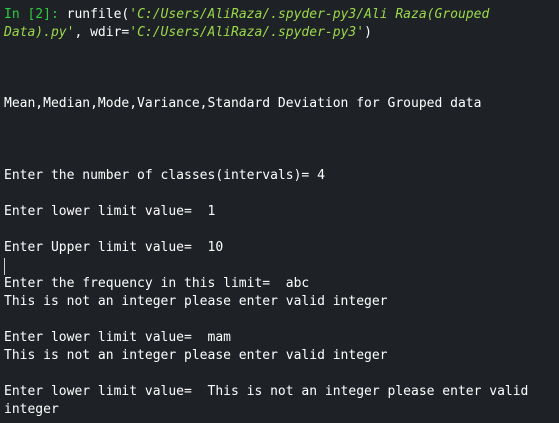 This screenshot has height=423, width=559. I want to click on output-line-lower-limit-1: Enter lower limit value= 1, so click(110, 211).